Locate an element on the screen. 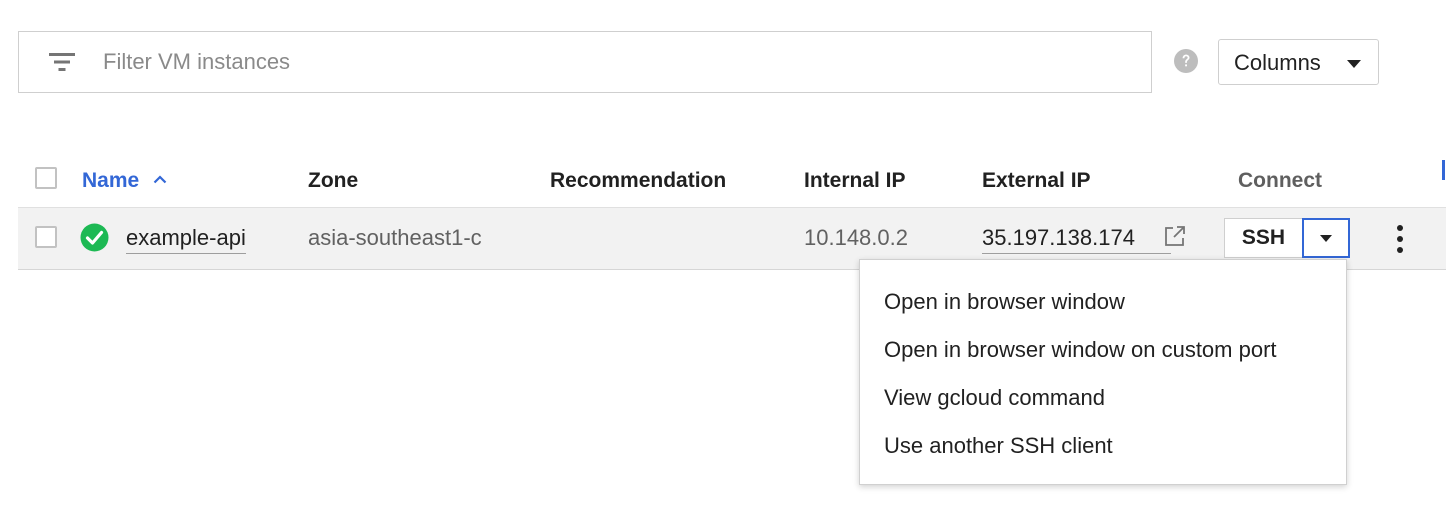  columns-button-label: Columns is located at coordinates (1277, 62).